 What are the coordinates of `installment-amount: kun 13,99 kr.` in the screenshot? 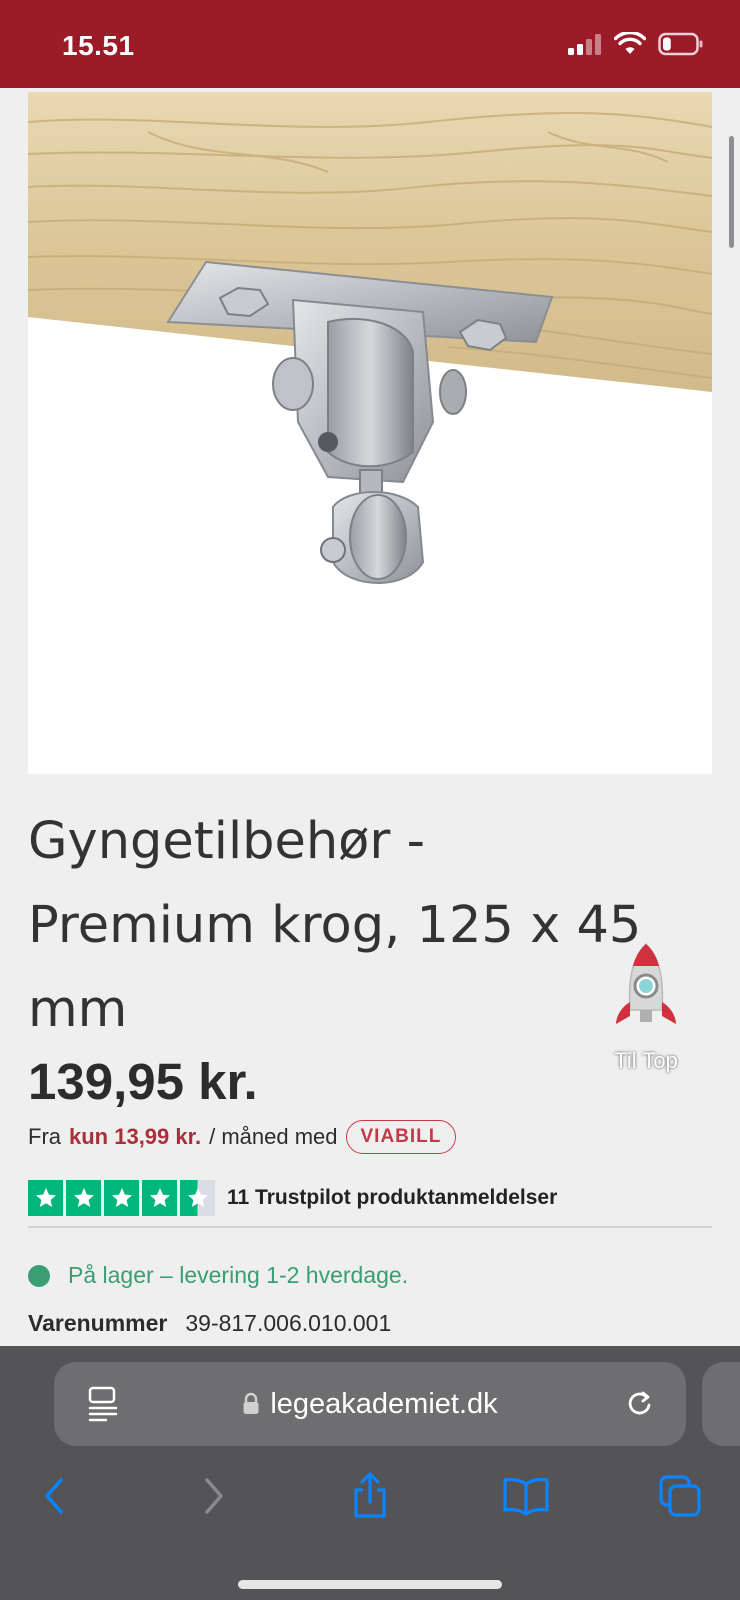 It's located at (135, 1136).